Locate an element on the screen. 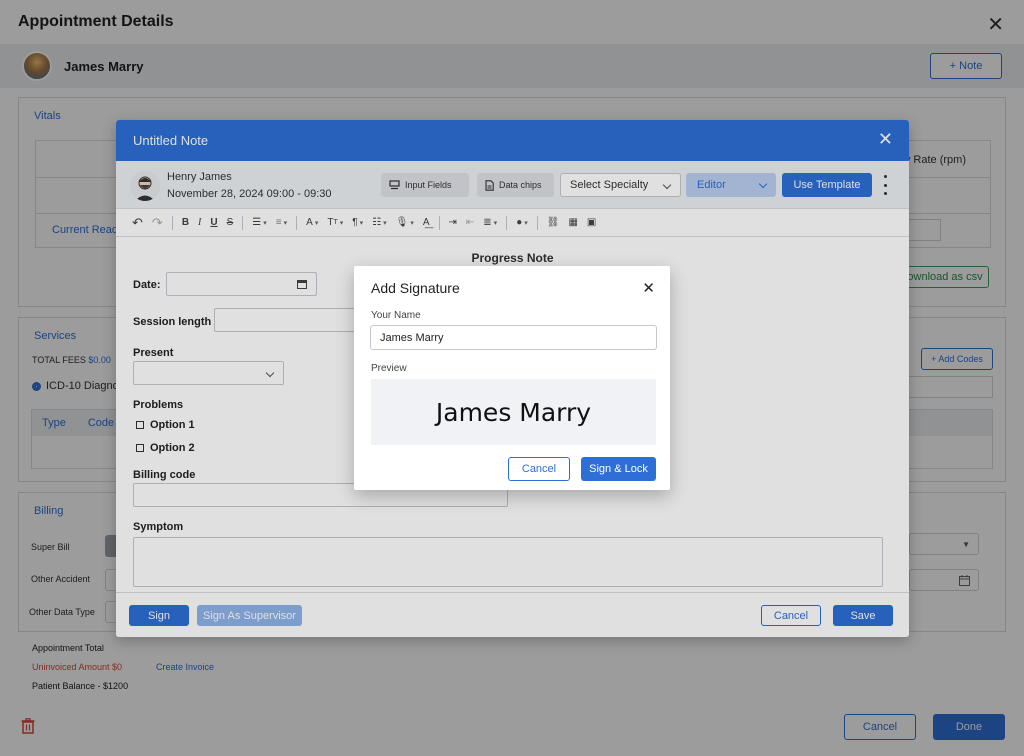 The height and width of the screenshot is (756, 1024). close-icon: ✕ is located at coordinates (648, 288).